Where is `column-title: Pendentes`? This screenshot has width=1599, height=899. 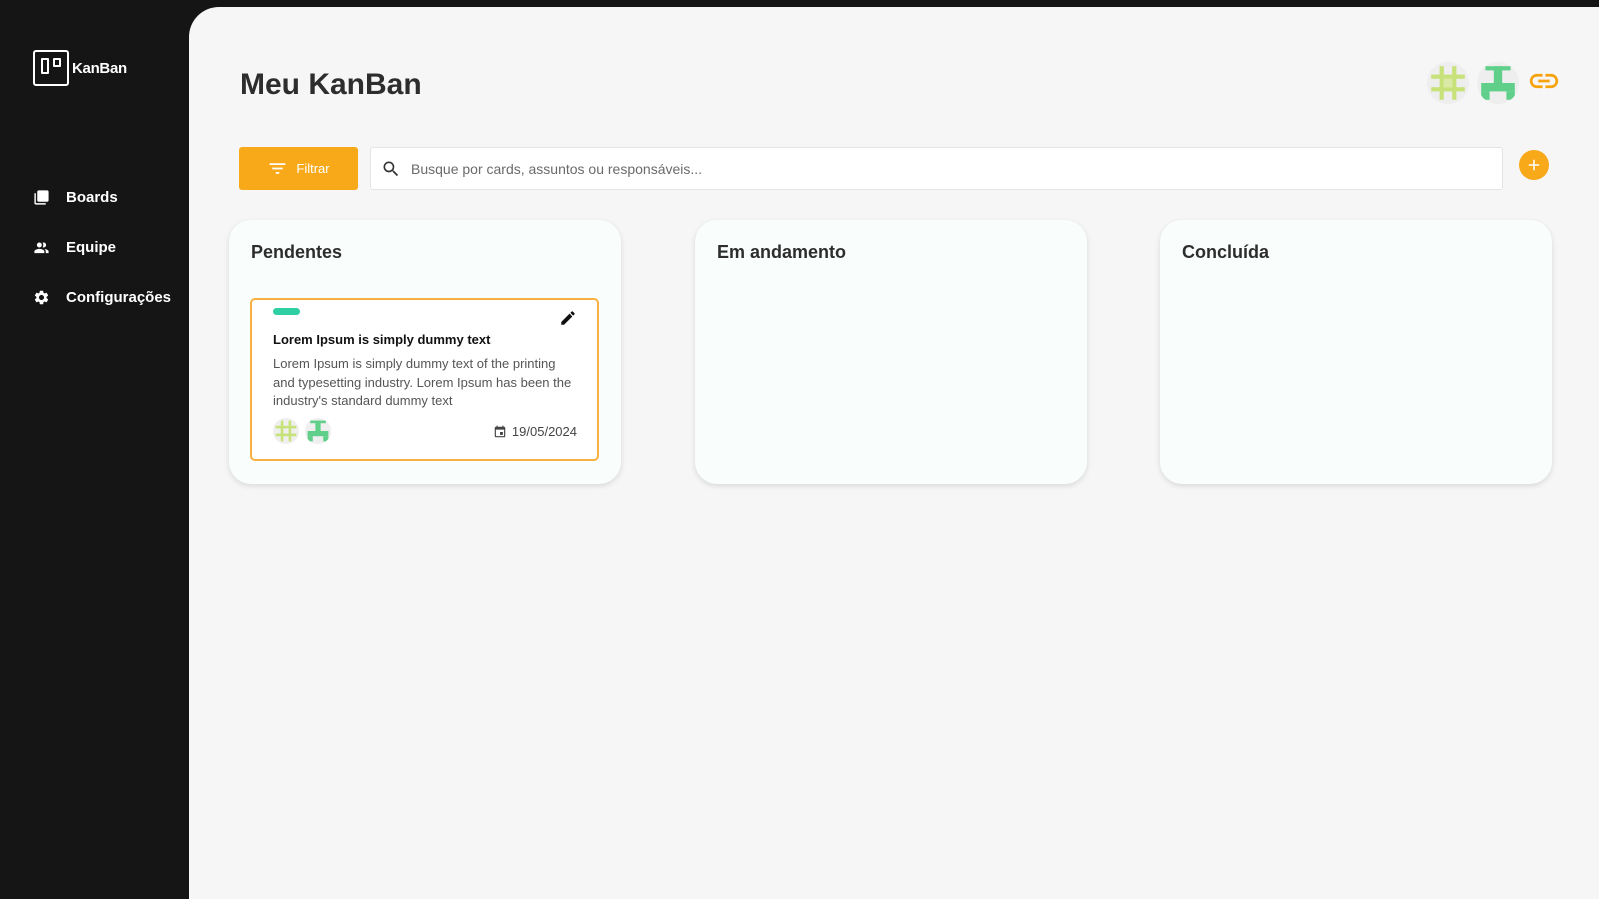
column-title: Pendentes is located at coordinates (297, 252).